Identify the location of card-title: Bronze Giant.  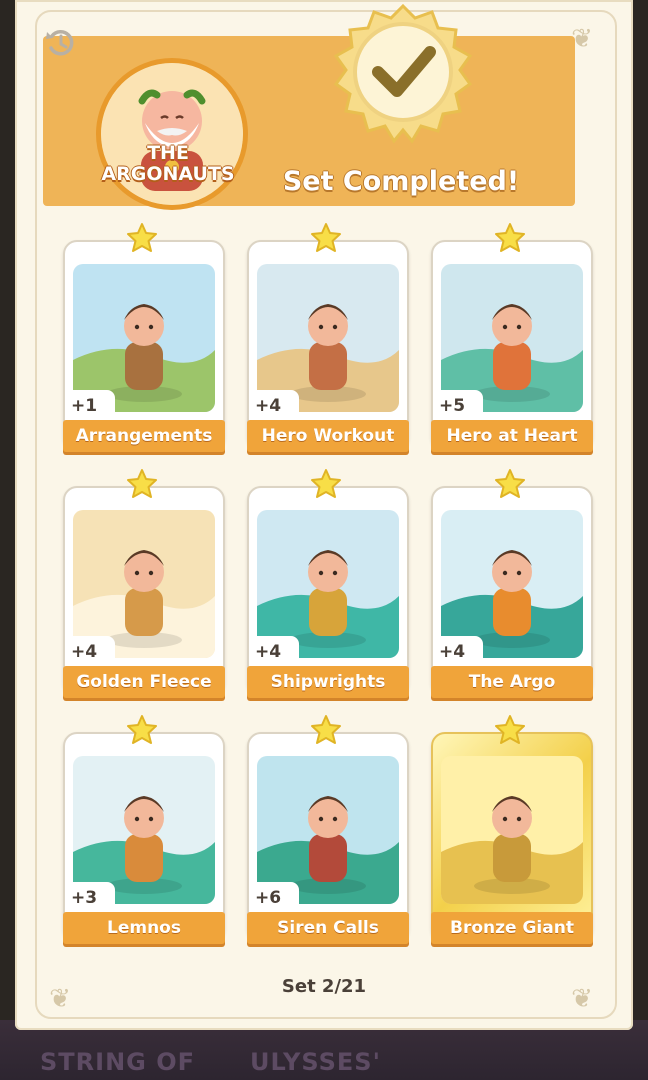
(512, 928).